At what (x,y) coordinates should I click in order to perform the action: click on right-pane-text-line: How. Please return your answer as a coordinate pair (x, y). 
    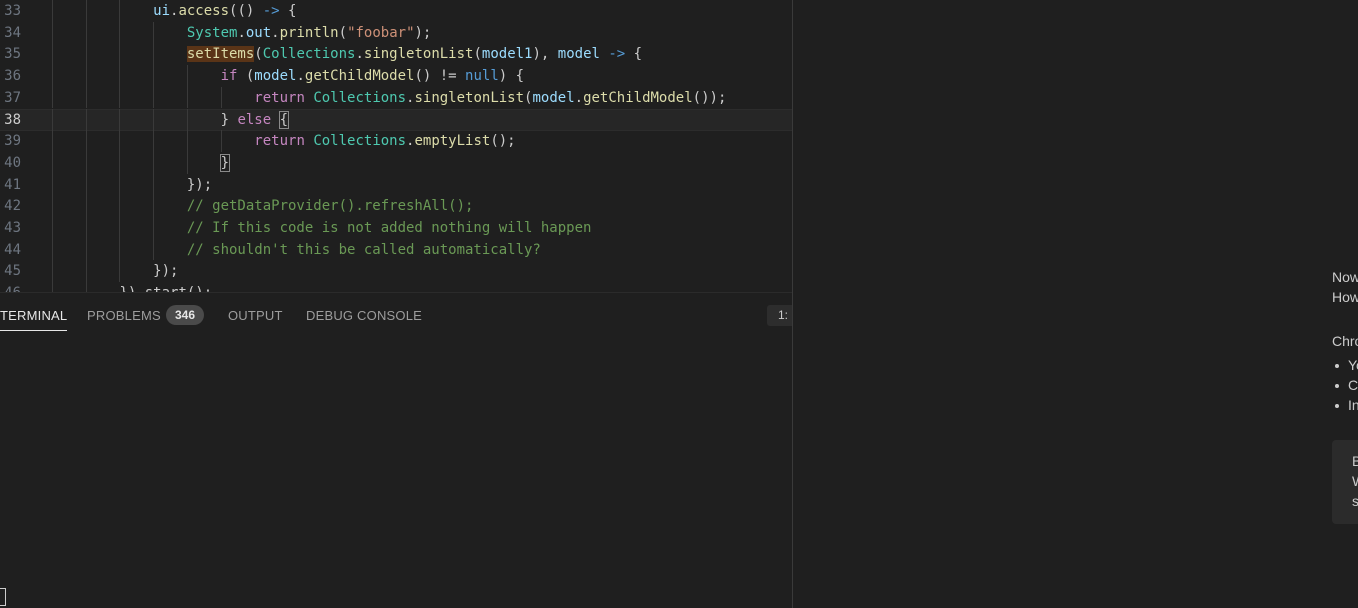
    Looking at the image, I should click on (1345, 297).